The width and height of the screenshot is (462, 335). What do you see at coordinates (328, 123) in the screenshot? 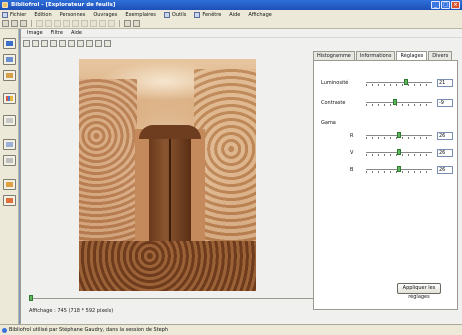
I see `gamma-label: Gama` at bounding box center [328, 123].